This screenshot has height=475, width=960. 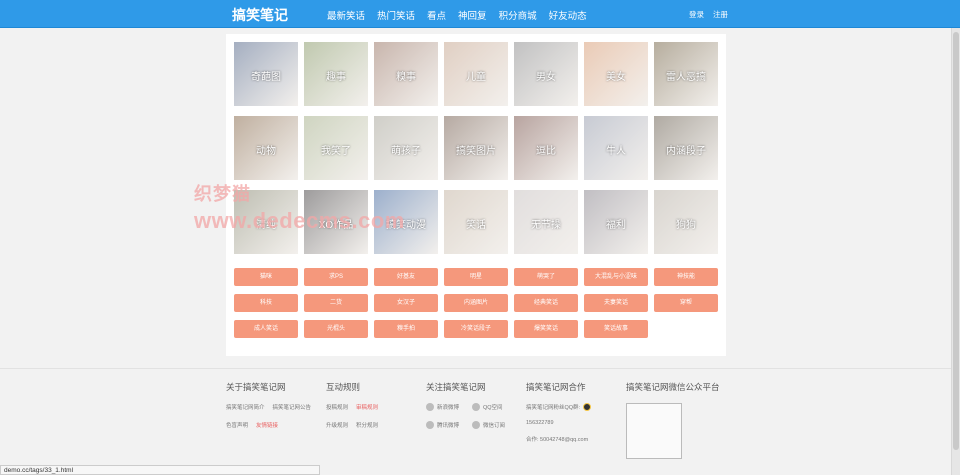 I want to click on weibo-link: 新浪微博, so click(x=449, y=407).